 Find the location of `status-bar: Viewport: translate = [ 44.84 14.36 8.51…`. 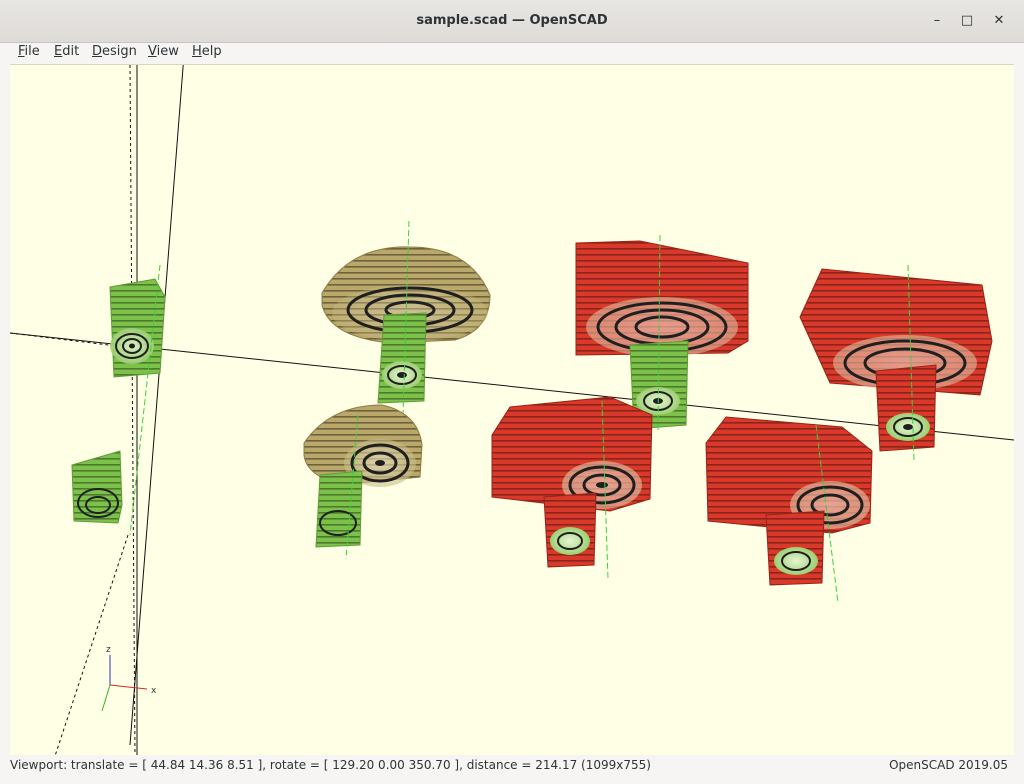

status-bar: Viewport: translate = [ 44.84 14.36 8.51… is located at coordinates (512, 769).